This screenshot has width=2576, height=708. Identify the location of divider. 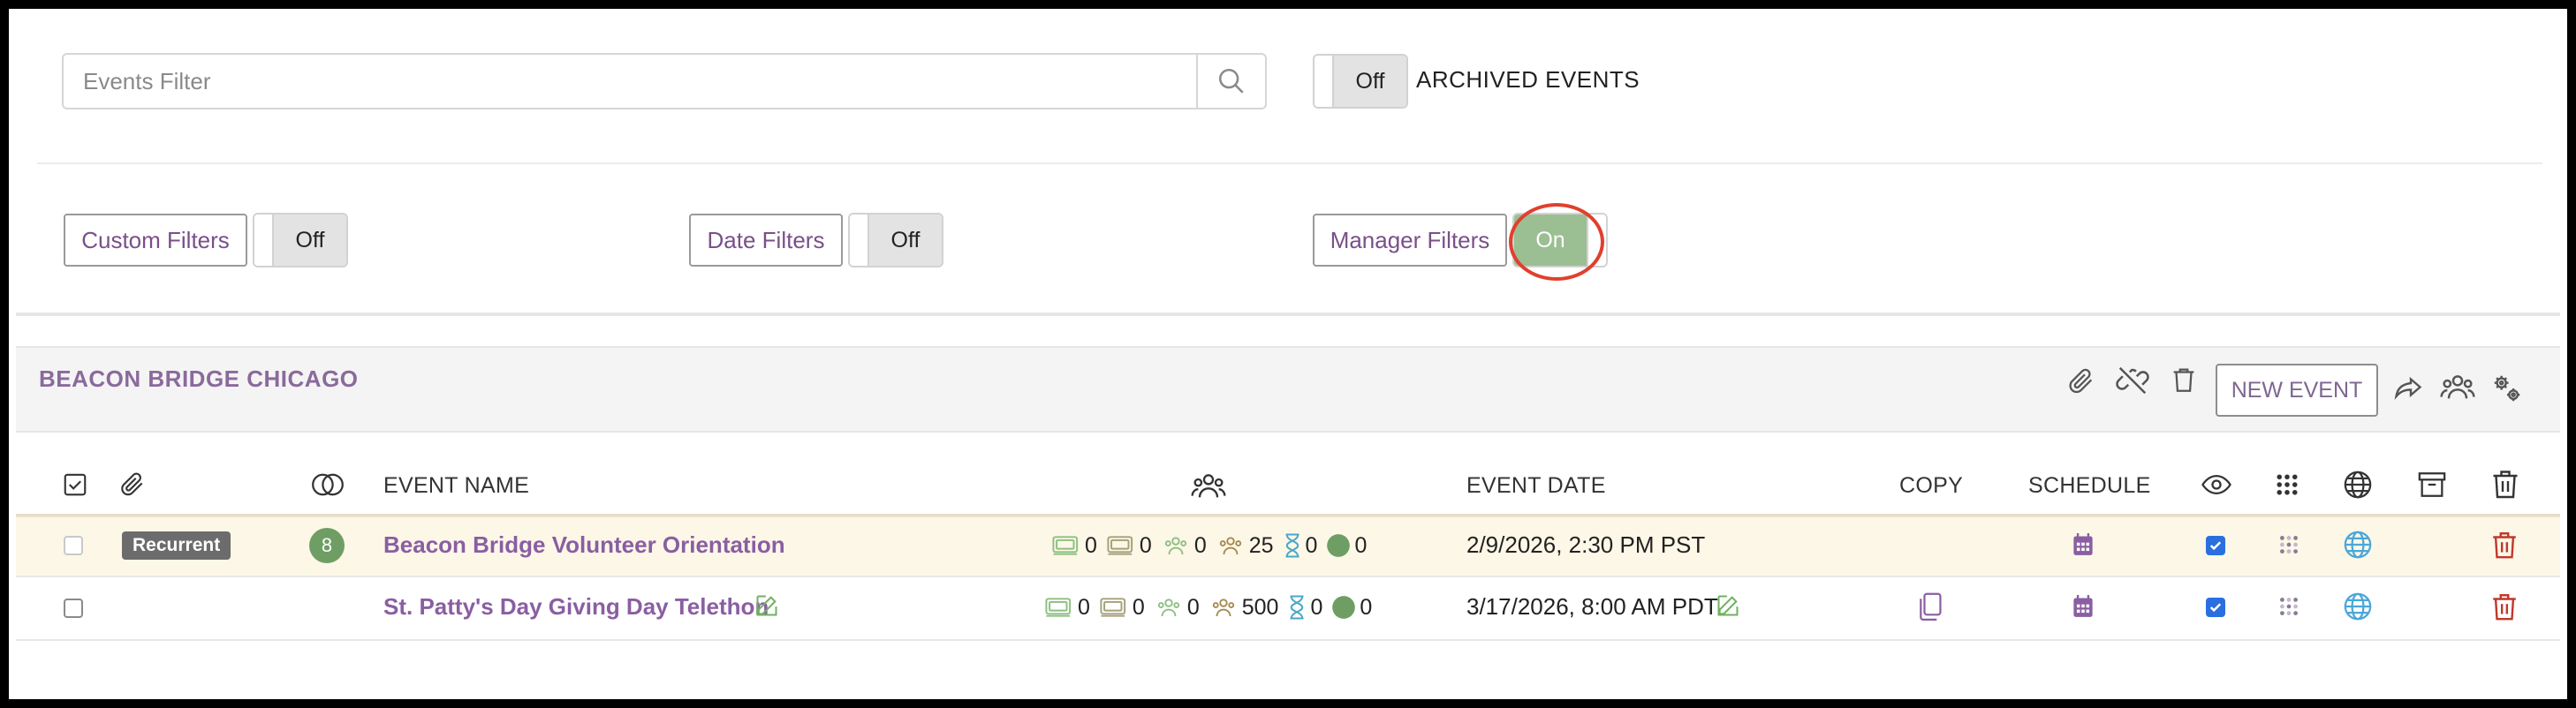
(1290, 163).